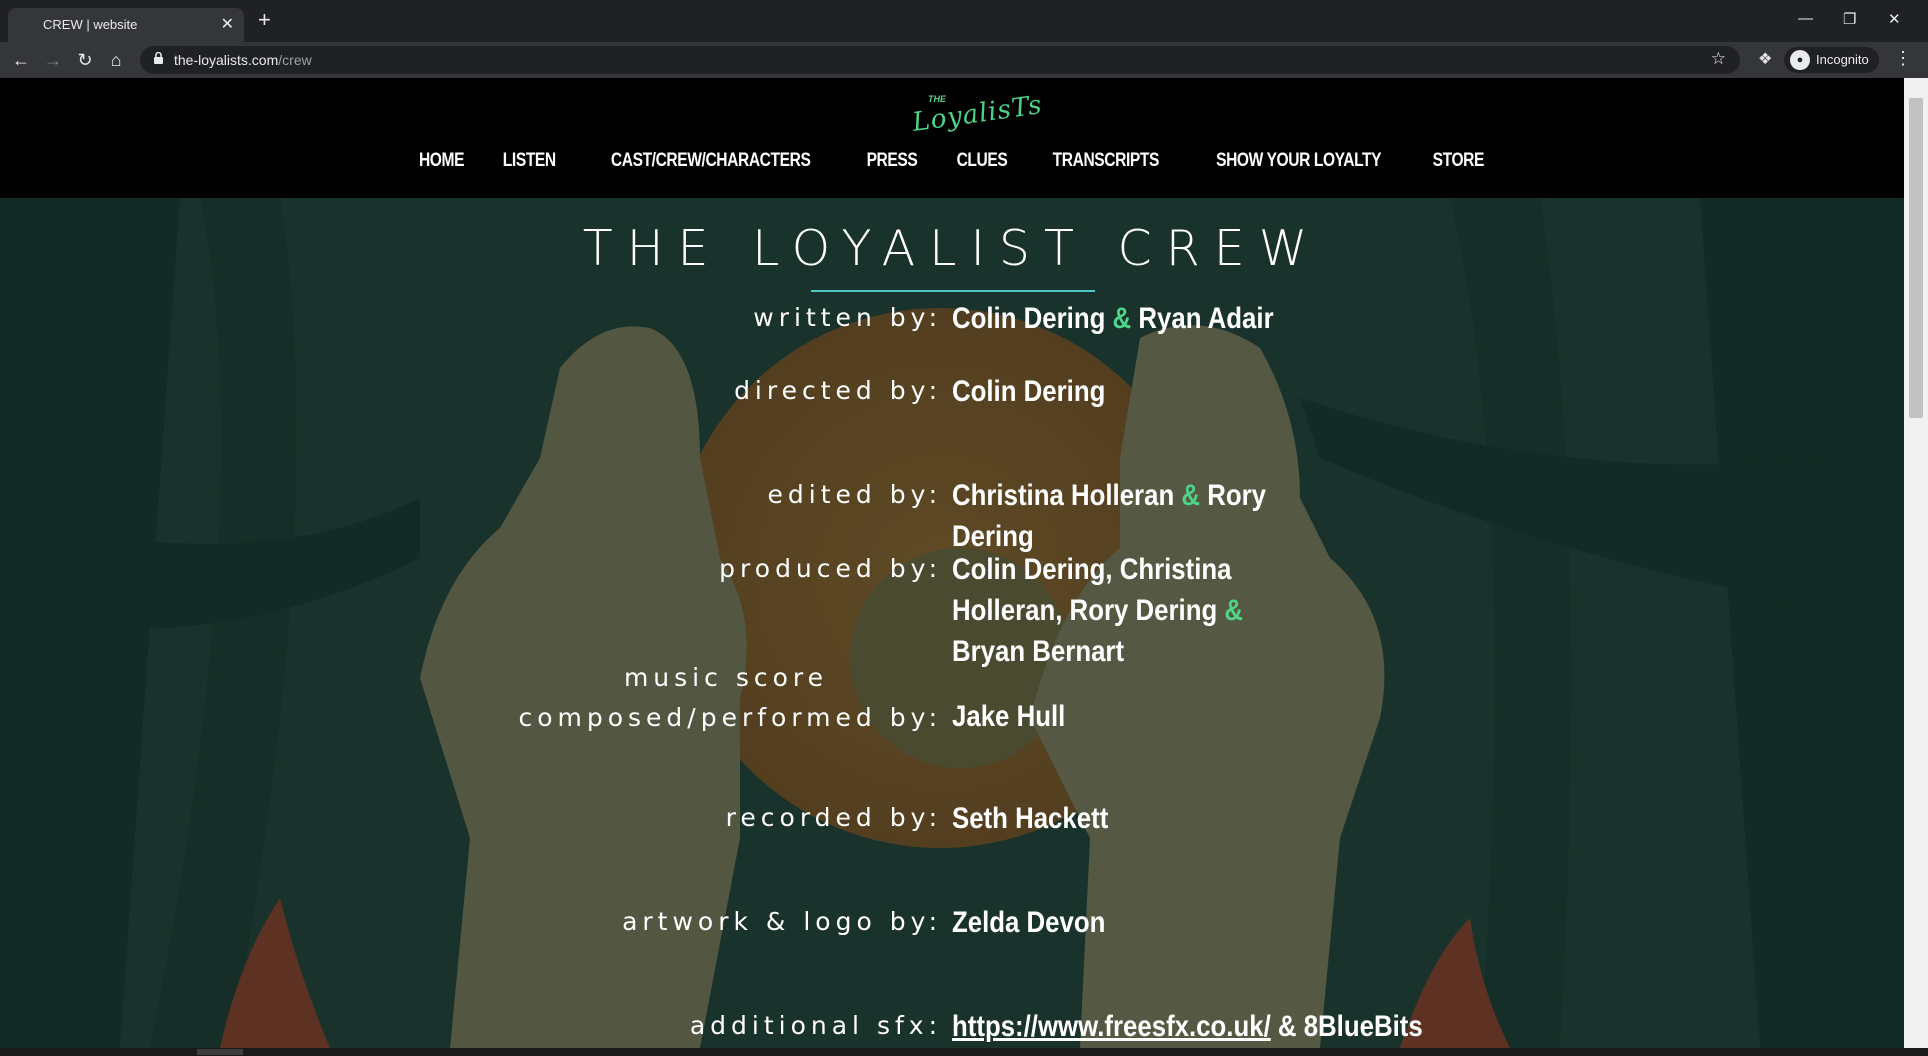 The image size is (1928, 1056). I want to click on nav-show-your-loyalty: SHOW YOUR LOYALTY, so click(1298, 161).